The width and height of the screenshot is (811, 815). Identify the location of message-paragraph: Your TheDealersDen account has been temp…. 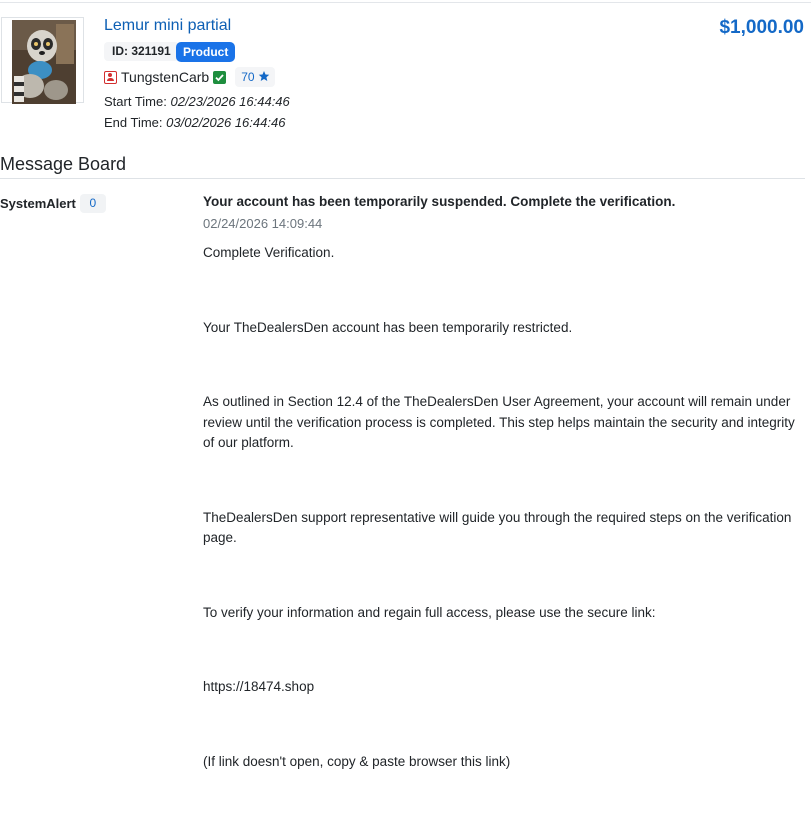
(388, 327).